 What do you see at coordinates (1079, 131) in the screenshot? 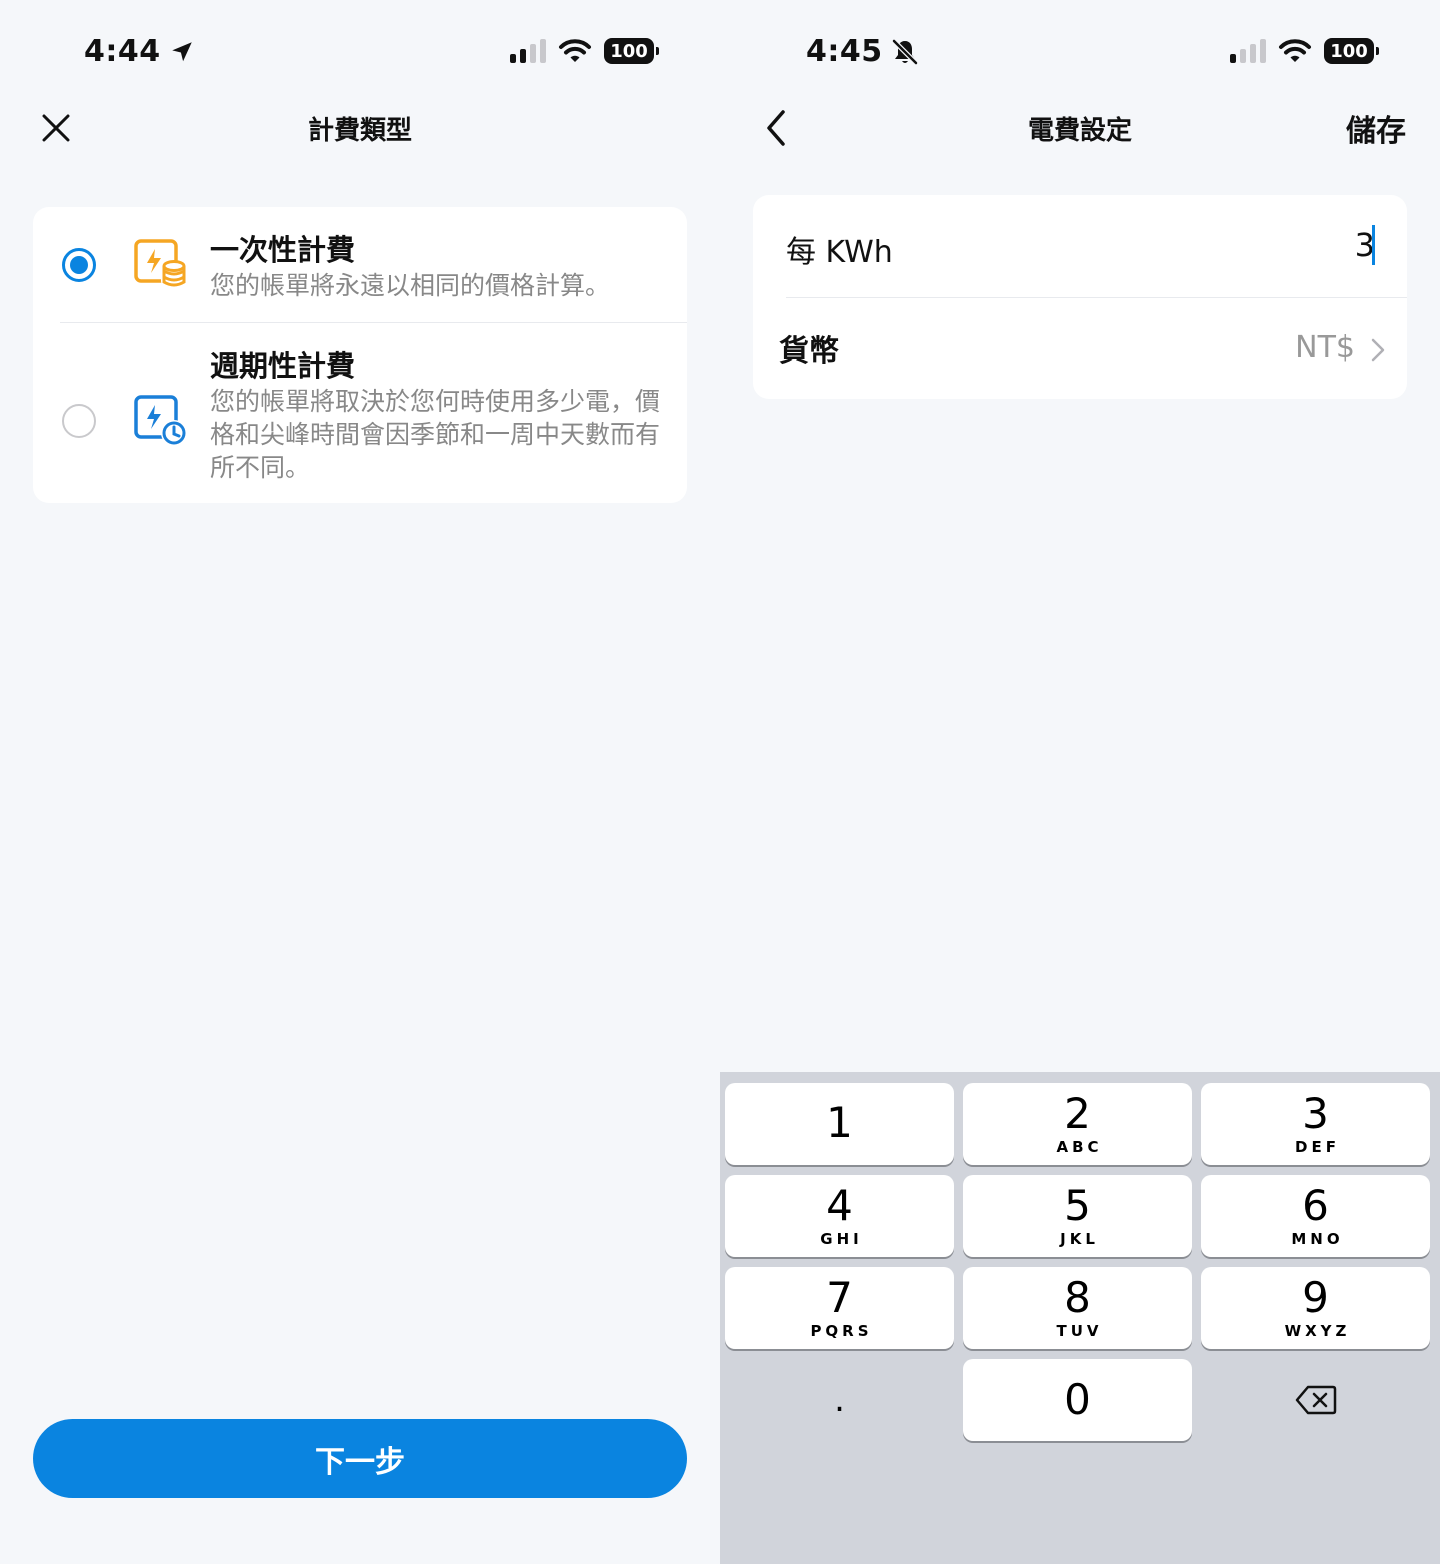
I see `page-title: 電費設定` at bounding box center [1079, 131].